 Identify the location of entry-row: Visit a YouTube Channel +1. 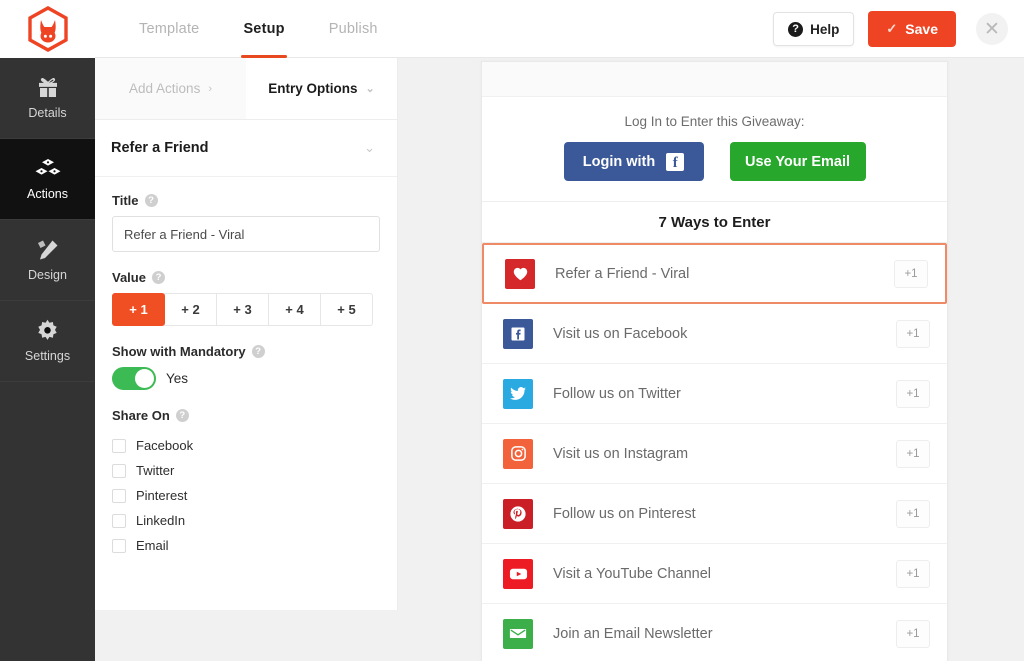
(714, 574).